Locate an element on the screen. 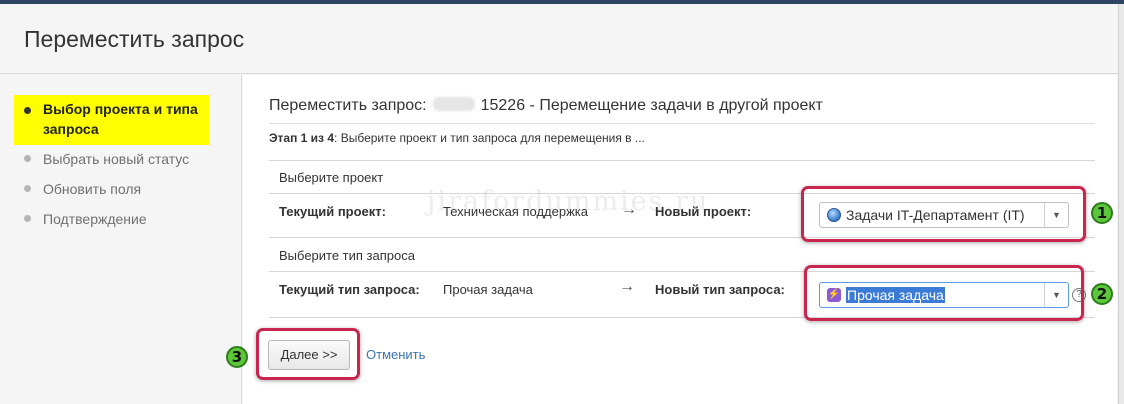 The width and height of the screenshot is (1124, 404). current-project-label: Текущий проект: is located at coordinates (332, 211).